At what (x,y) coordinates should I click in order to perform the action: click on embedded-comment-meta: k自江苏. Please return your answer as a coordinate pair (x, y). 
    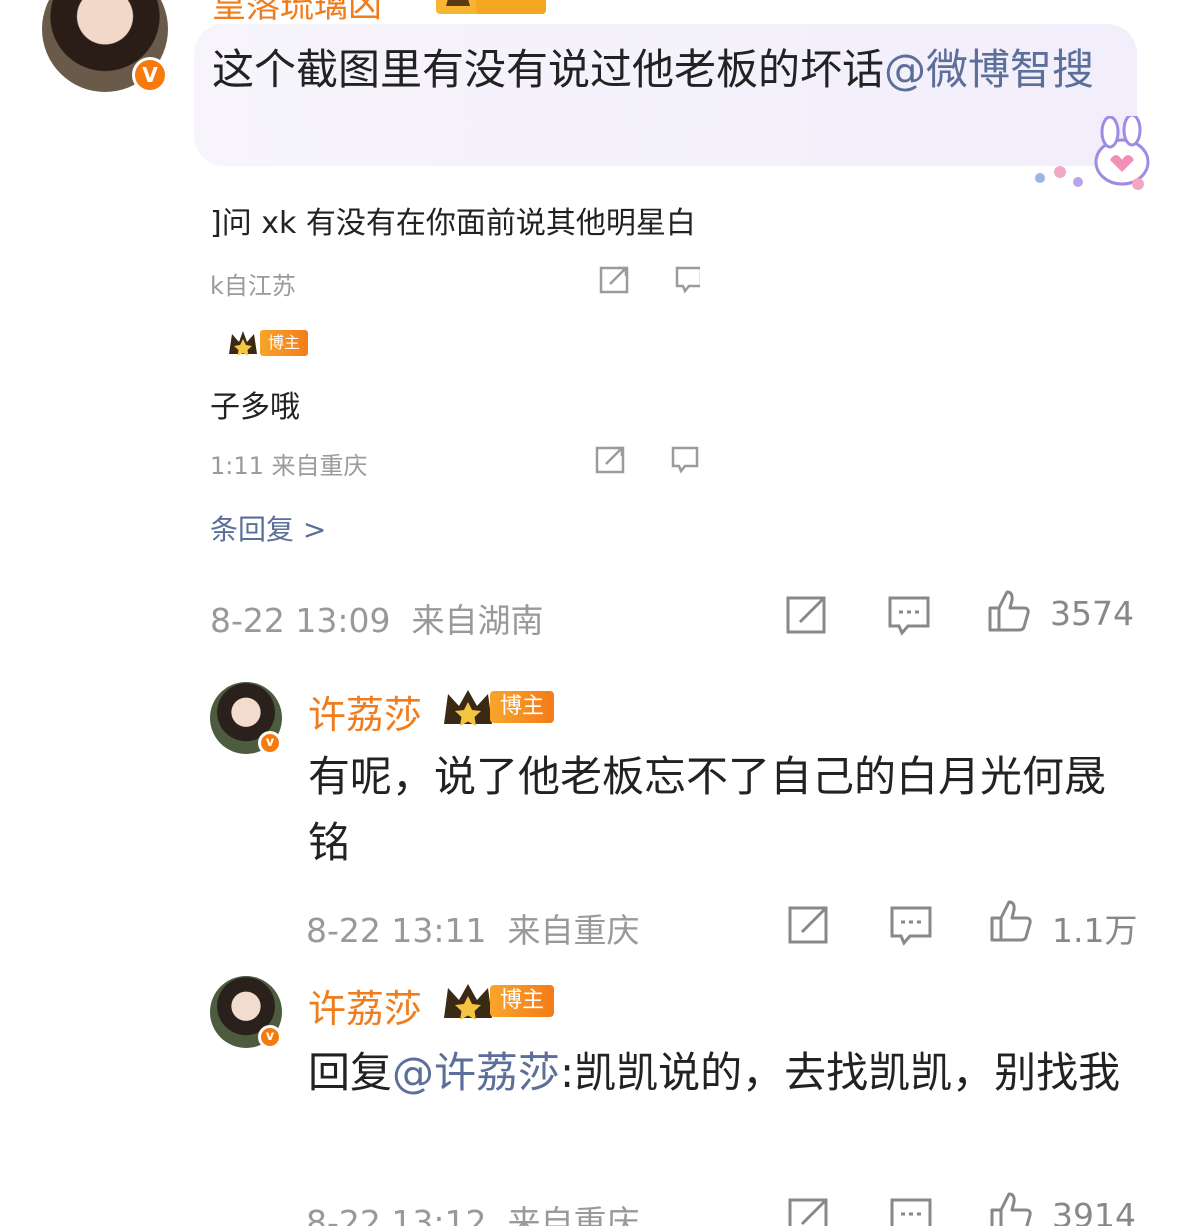
    Looking at the image, I should click on (253, 286).